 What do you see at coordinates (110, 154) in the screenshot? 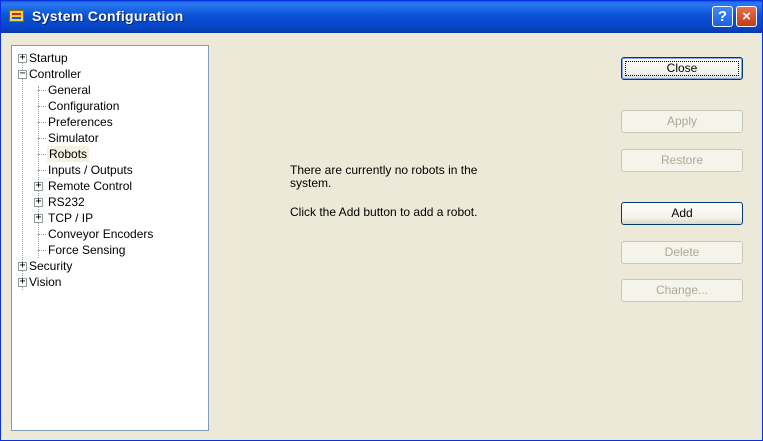
I see `tree-item-robots: Robots` at bounding box center [110, 154].